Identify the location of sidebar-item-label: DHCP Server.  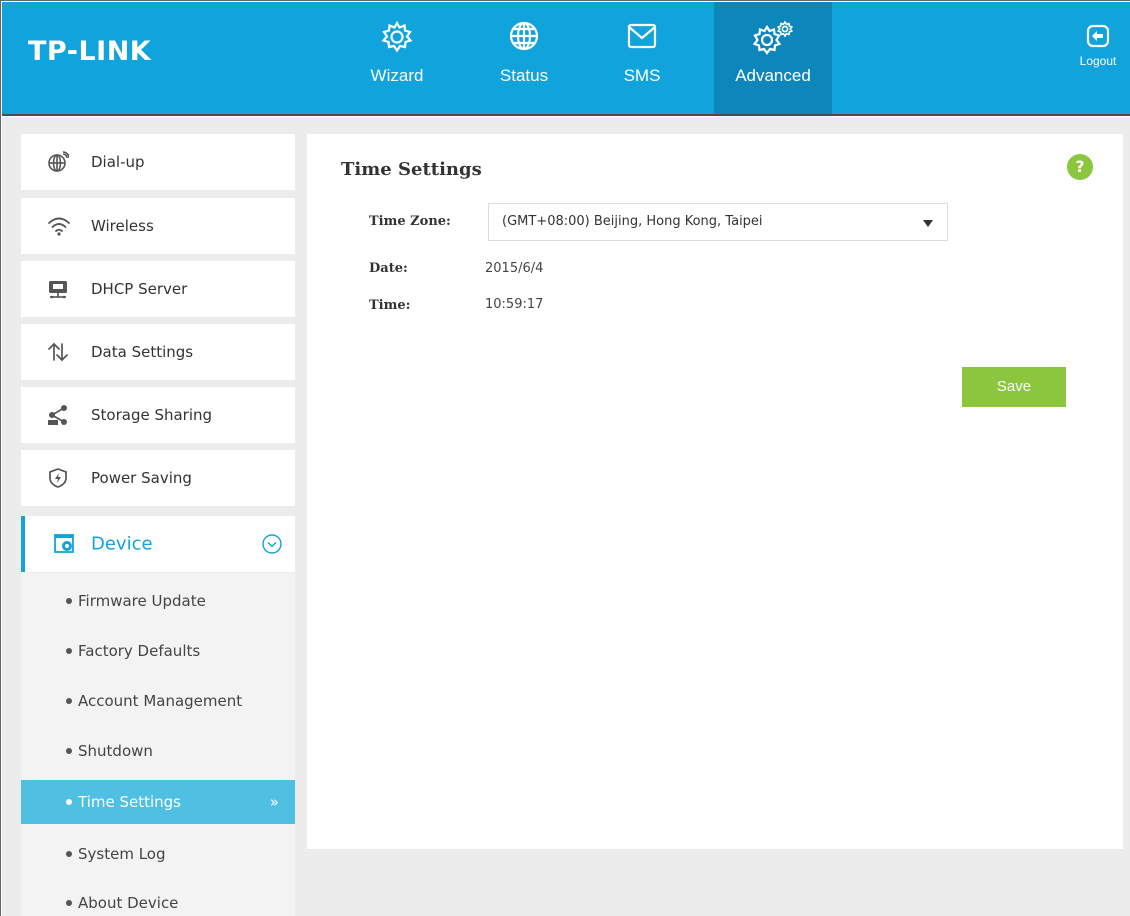
(139, 289).